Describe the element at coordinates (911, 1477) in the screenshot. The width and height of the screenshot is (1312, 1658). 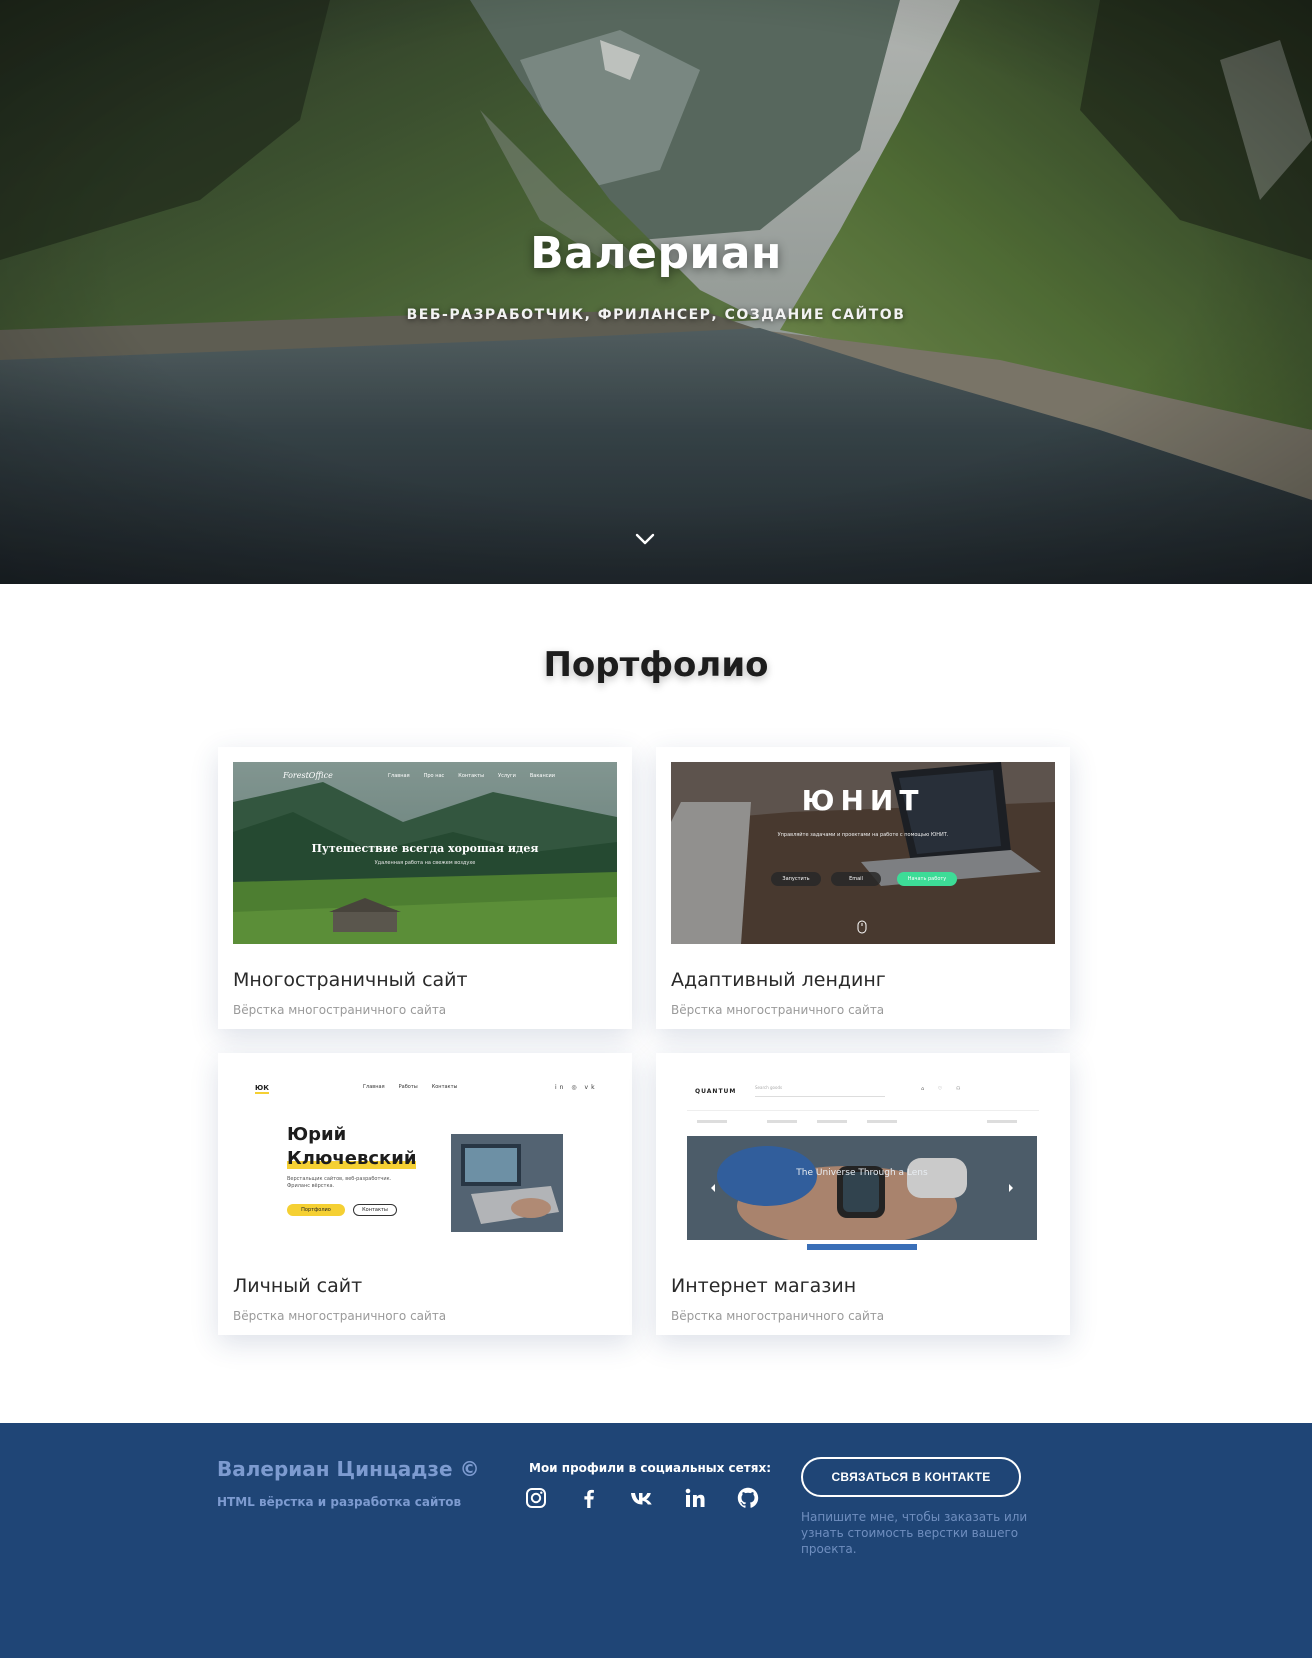
I see `contact-vk-button: СВЯЗАТЬСЯ В КОНТАКТЕ` at that location.